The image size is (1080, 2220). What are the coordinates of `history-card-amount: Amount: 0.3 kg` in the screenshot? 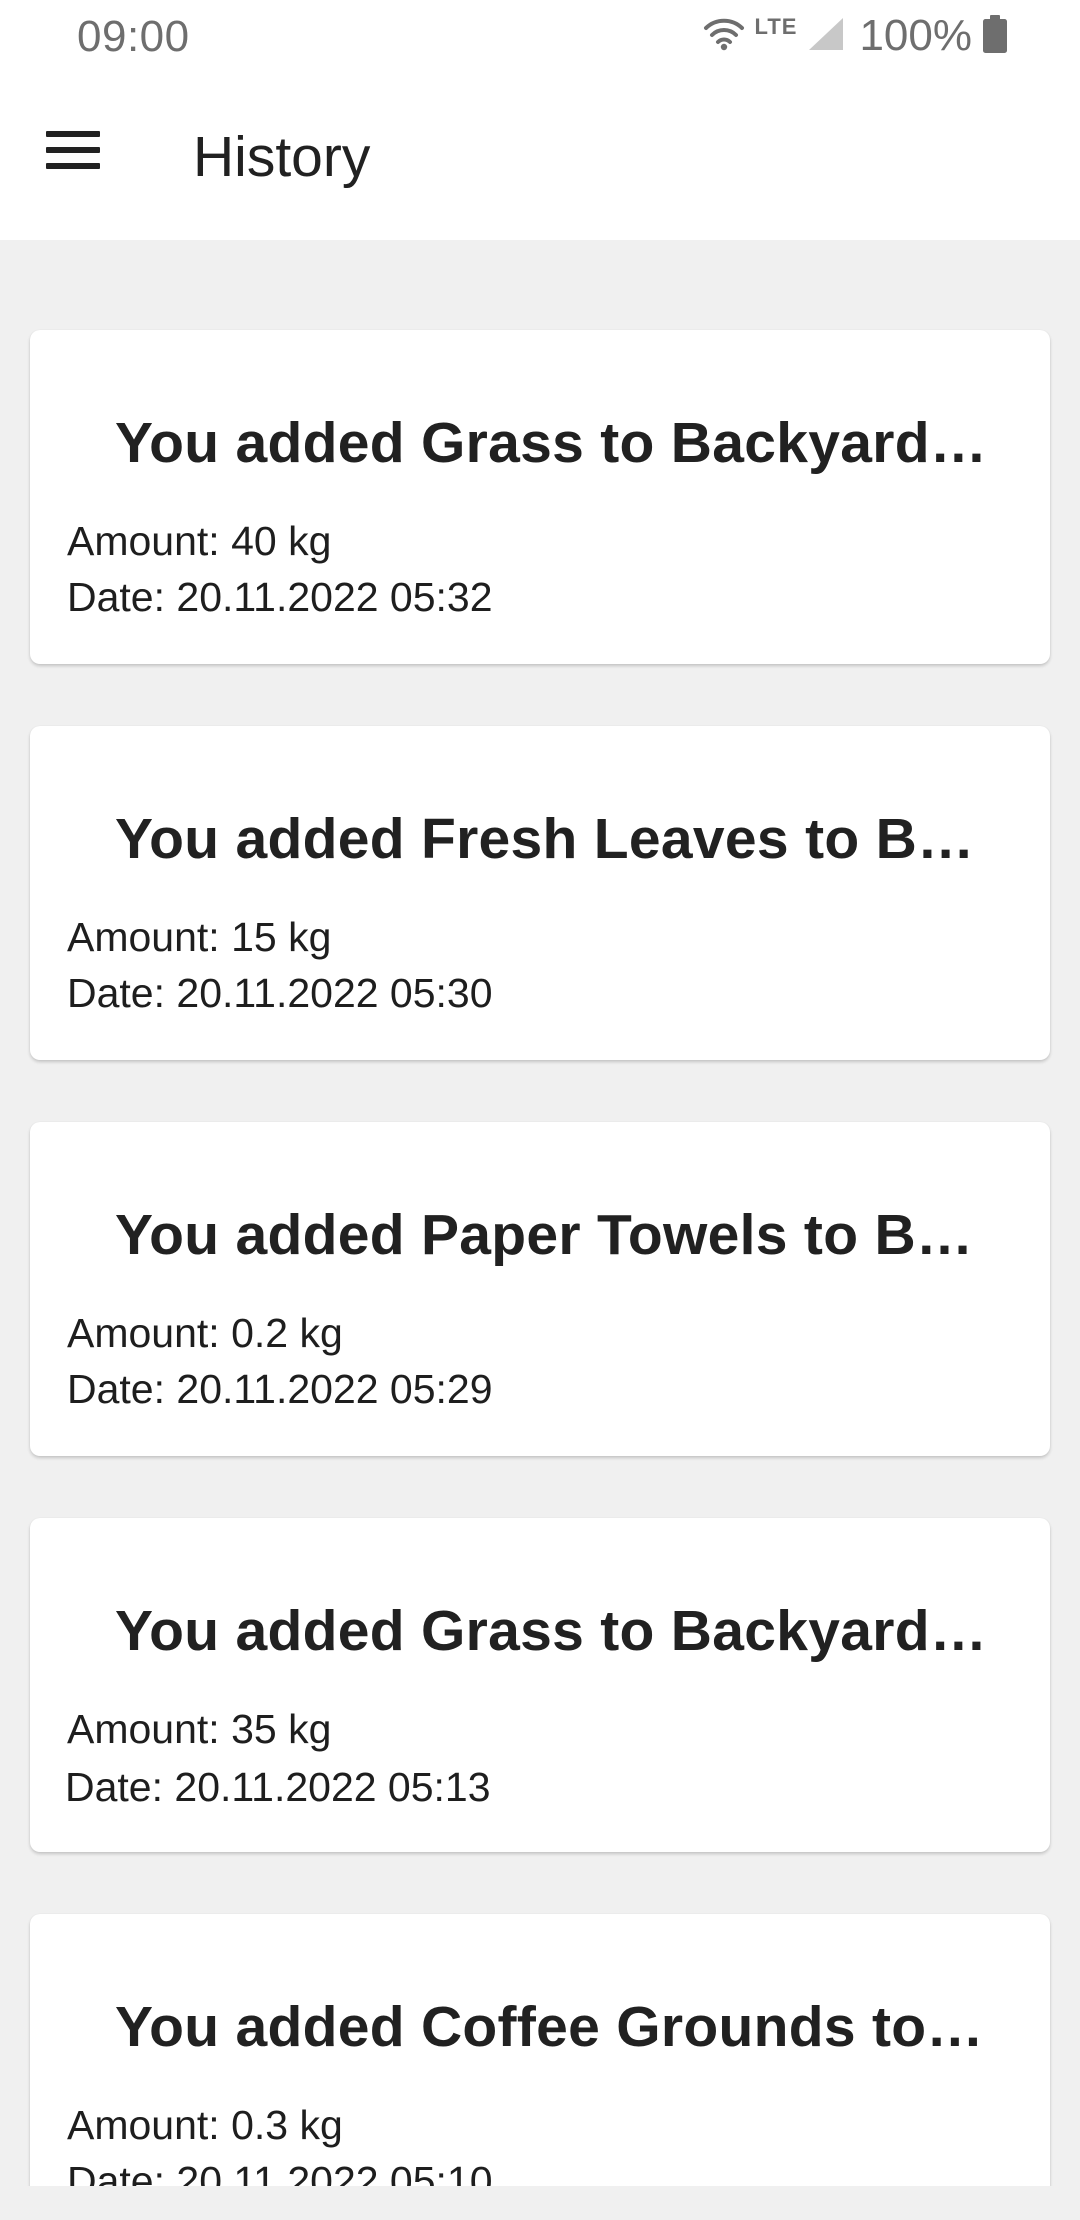 It's located at (205, 2125).